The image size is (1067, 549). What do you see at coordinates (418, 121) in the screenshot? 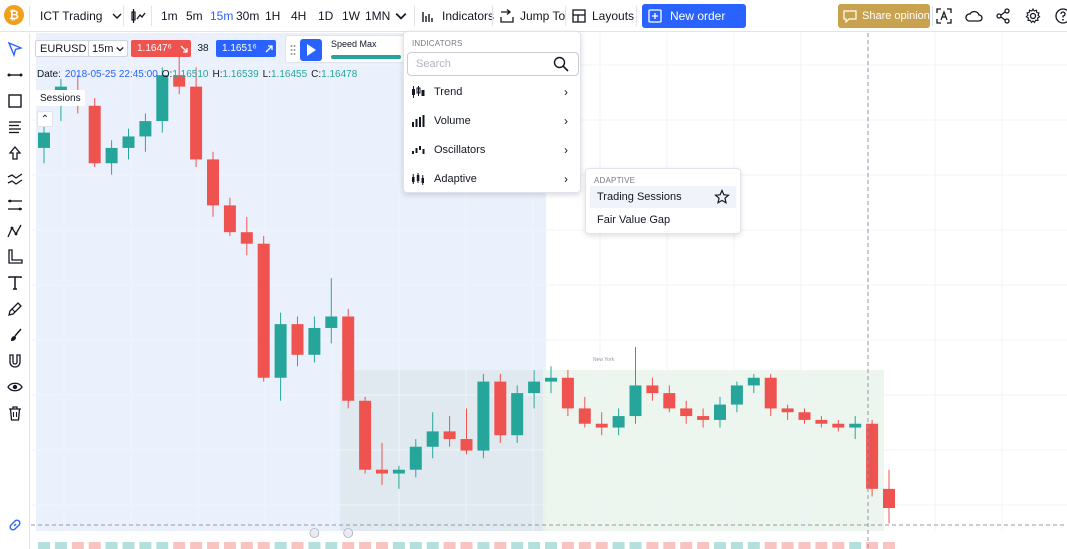
I see `volume-bars-icon` at bounding box center [418, 121].